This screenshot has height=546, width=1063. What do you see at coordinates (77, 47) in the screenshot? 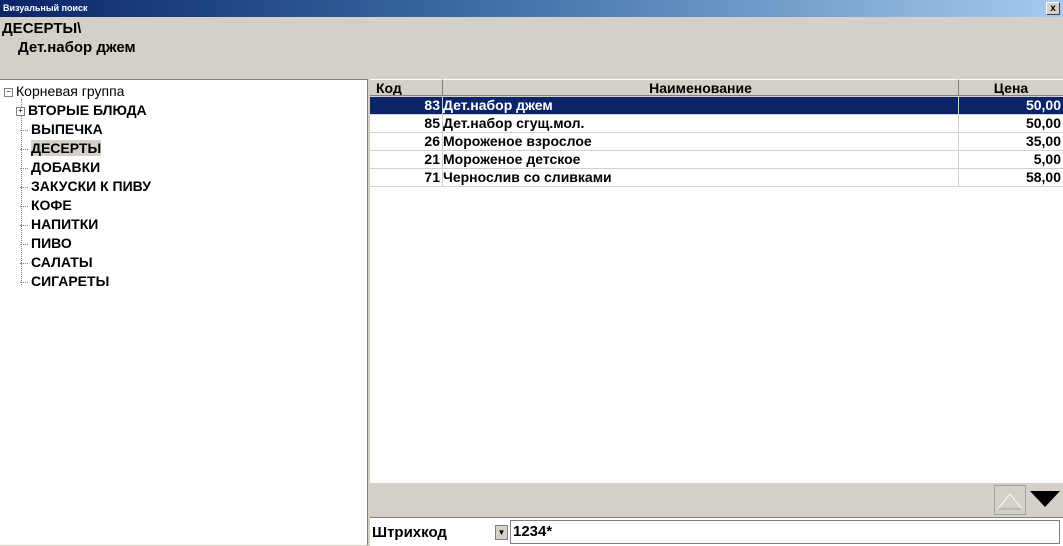
I see `selected-item-name: Дет.набор джем` at bounding box center [77, 47].